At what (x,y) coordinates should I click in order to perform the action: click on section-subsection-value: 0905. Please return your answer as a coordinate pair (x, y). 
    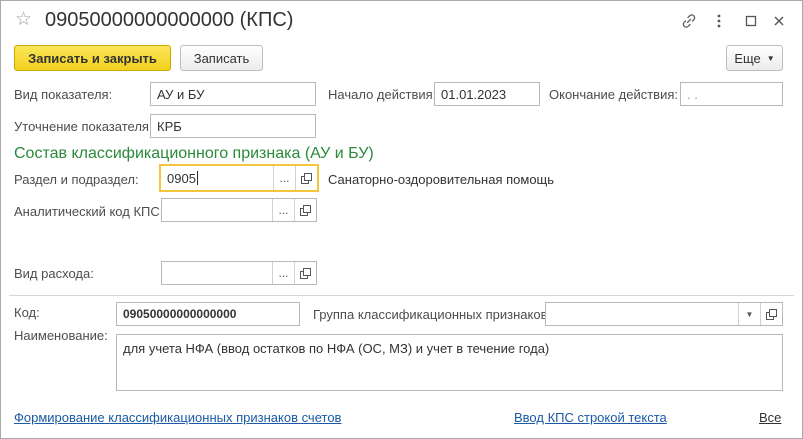
    Looking at the image, I should click on (181, 178).